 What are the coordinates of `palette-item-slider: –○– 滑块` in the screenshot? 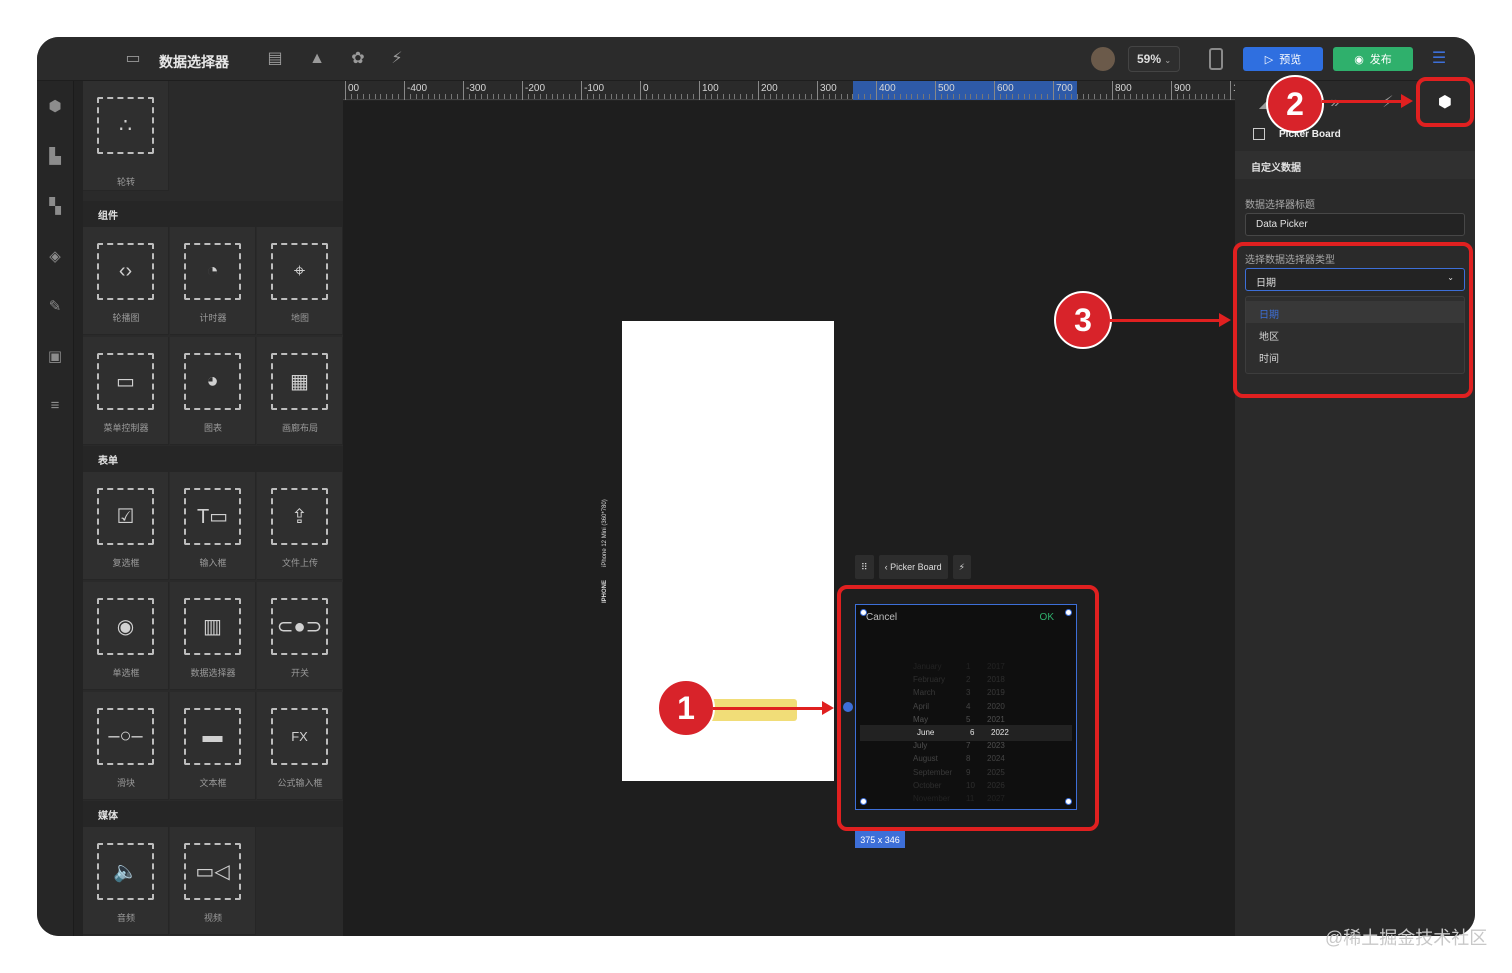 It's located at (126, 746).